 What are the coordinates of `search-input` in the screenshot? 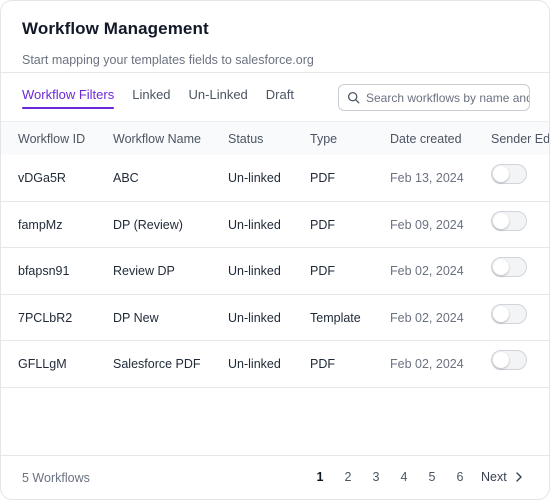 It's located at (447, 97).